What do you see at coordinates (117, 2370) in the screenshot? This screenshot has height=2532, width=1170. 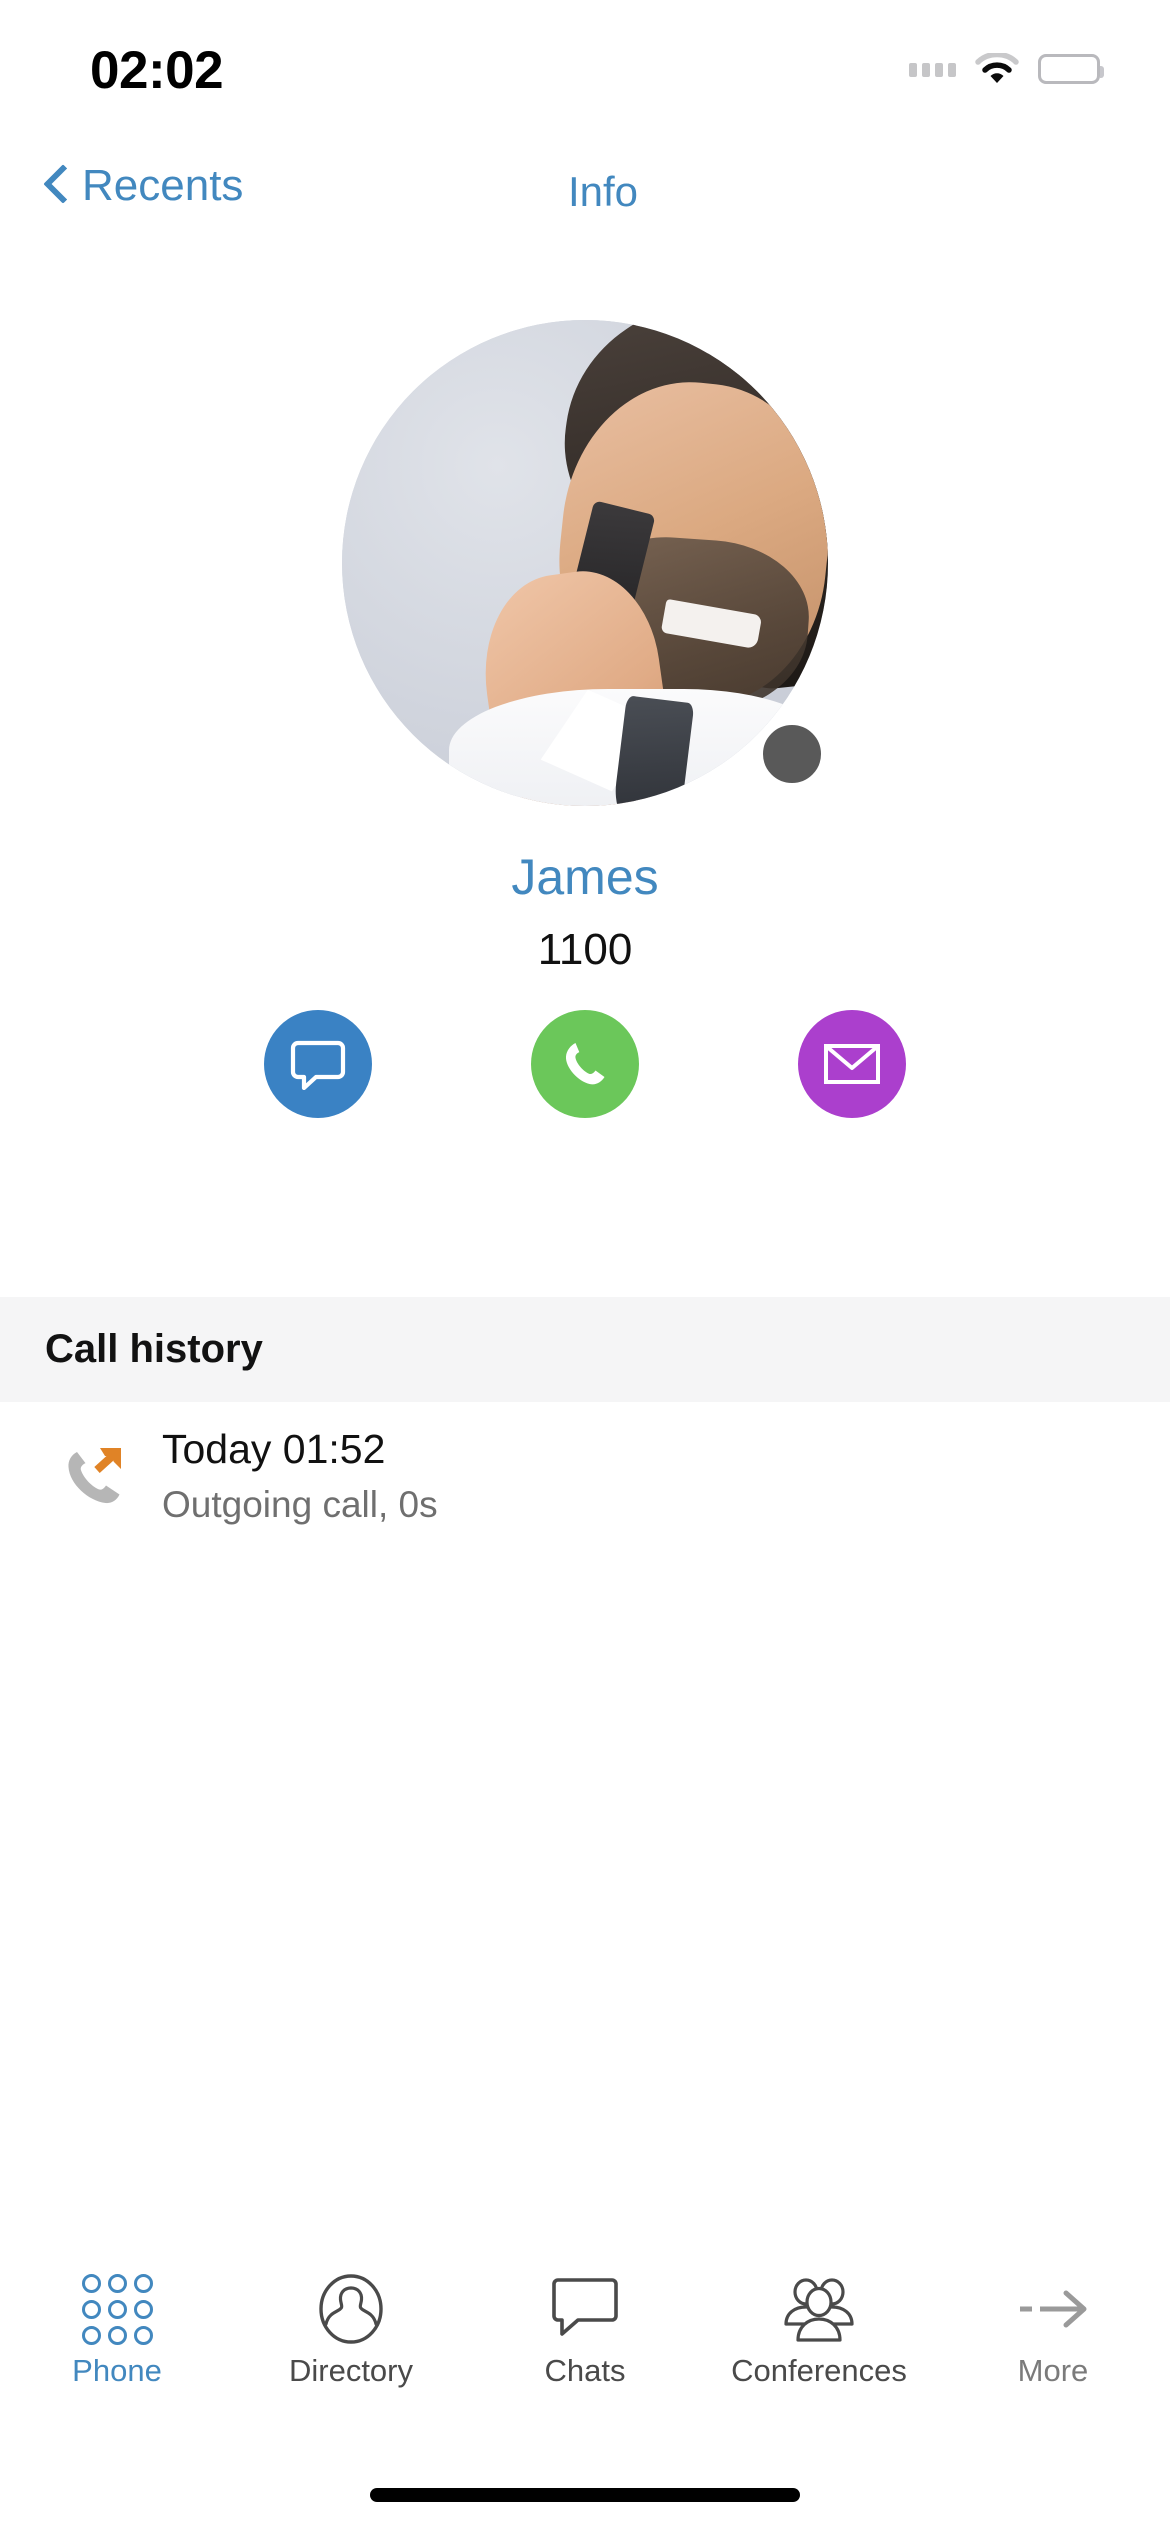 I see `tab-phone-label: Phone` at bounding box center [117, 2370].